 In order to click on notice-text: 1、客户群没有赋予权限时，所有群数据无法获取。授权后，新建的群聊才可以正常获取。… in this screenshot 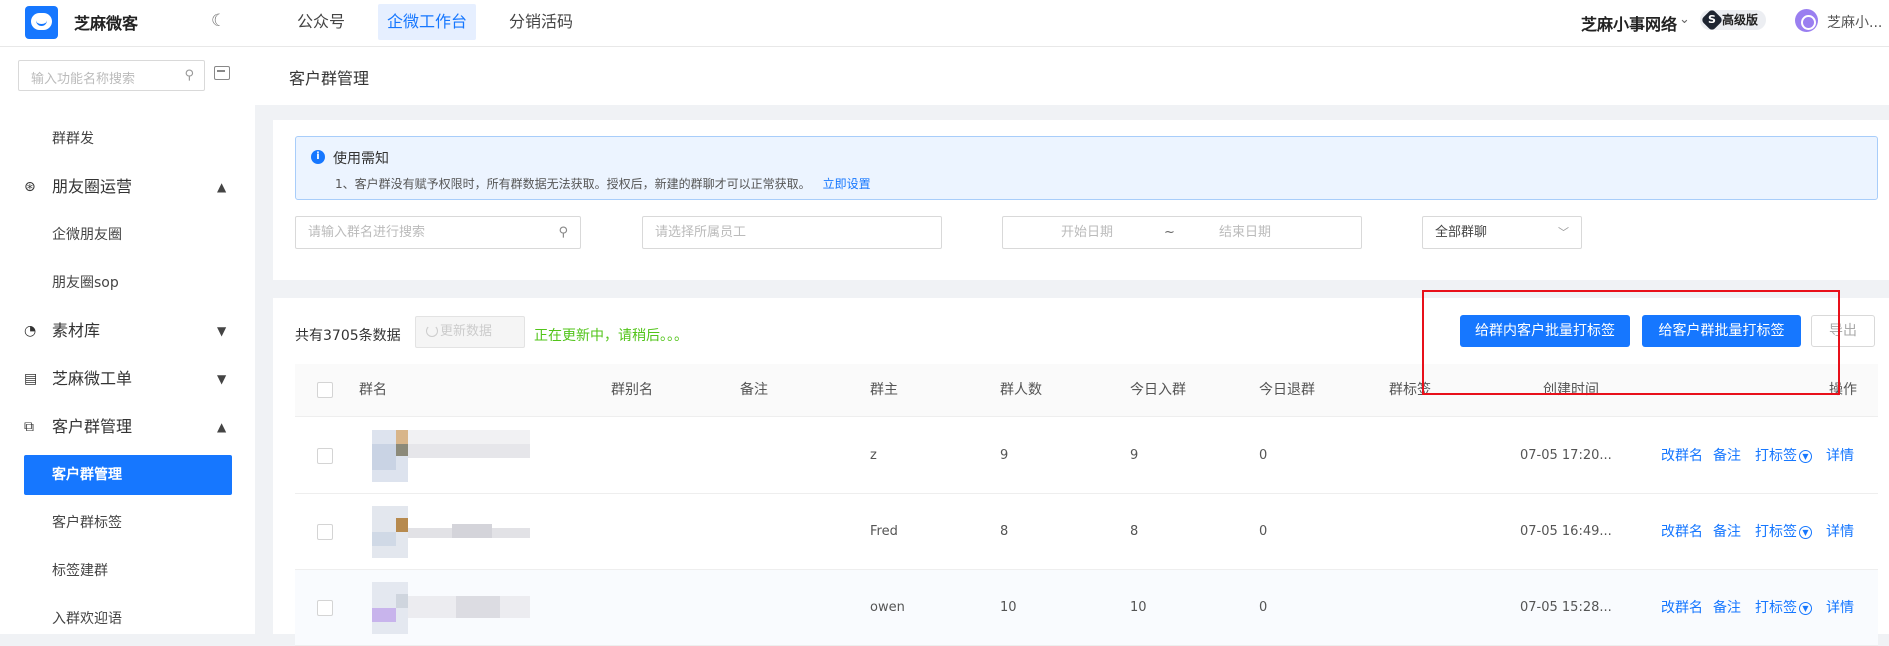, I will do `click(603, 184)`.